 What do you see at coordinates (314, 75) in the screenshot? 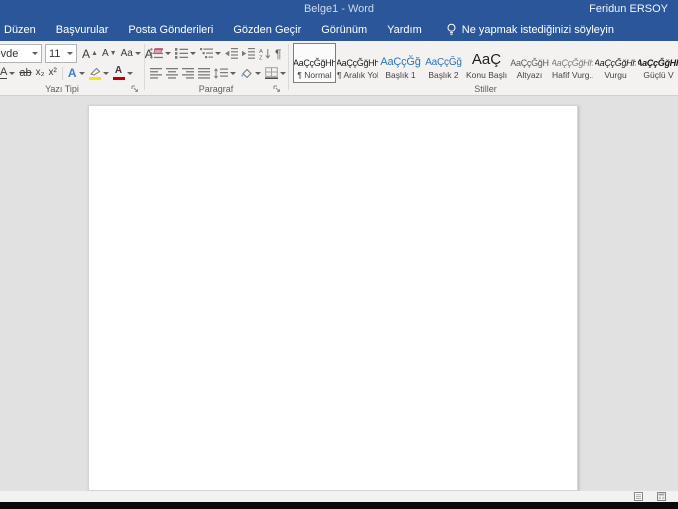
I see `style-name: ¶ Normal` at bounding box center [314, 75].